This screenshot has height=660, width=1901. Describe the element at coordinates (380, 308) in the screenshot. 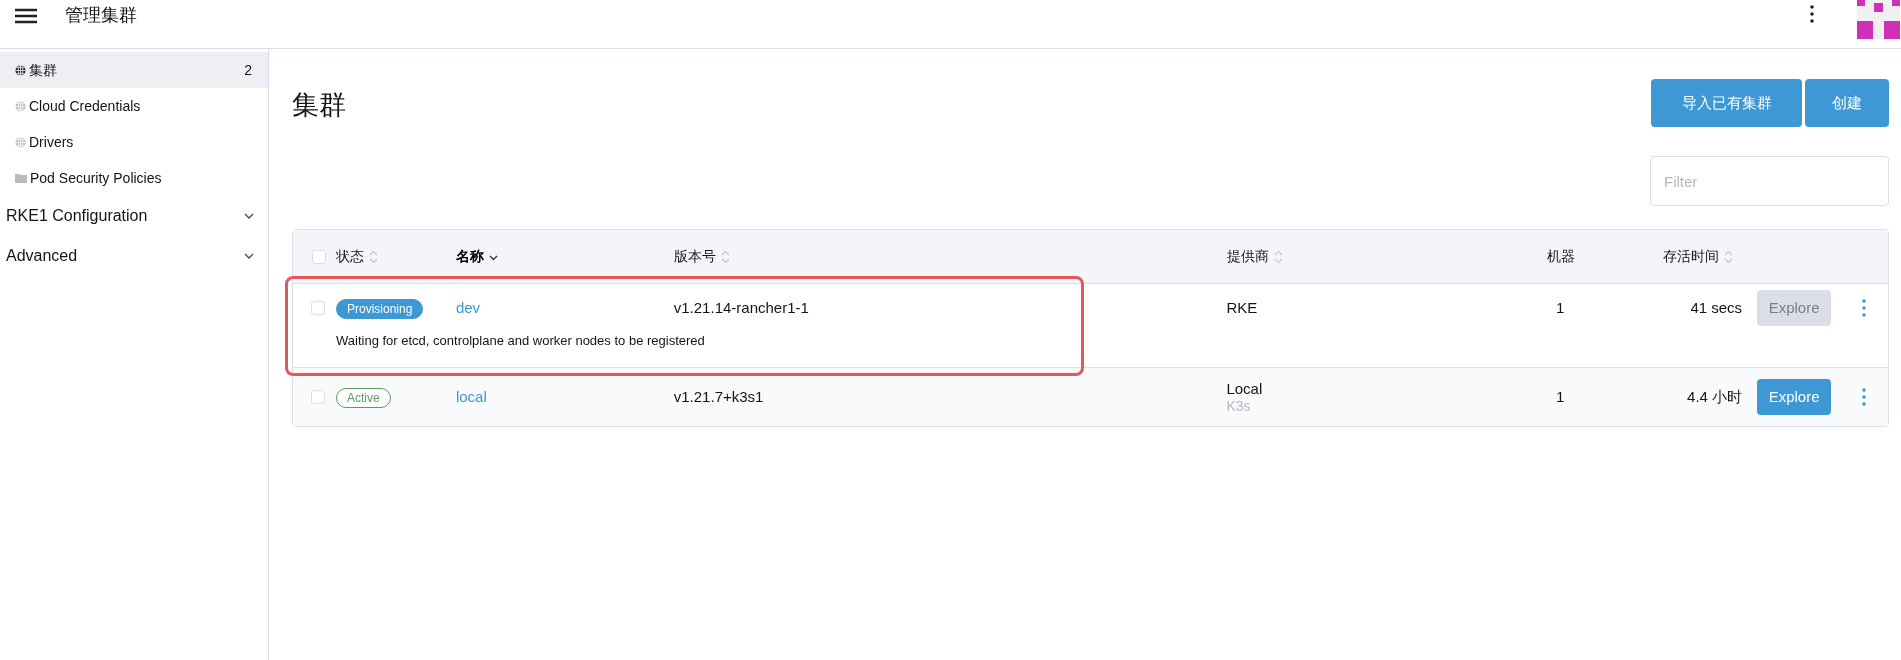

I see `status-badge: Provisioning` at that location.